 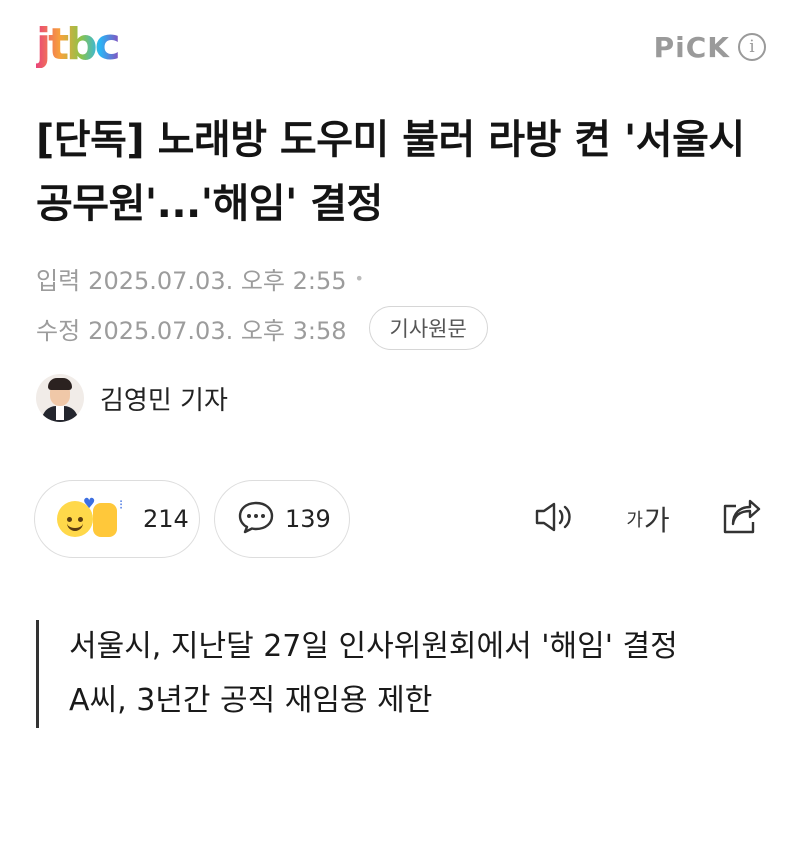 I want to click on font-size-big-label: 가, so click(x=656, y=520).